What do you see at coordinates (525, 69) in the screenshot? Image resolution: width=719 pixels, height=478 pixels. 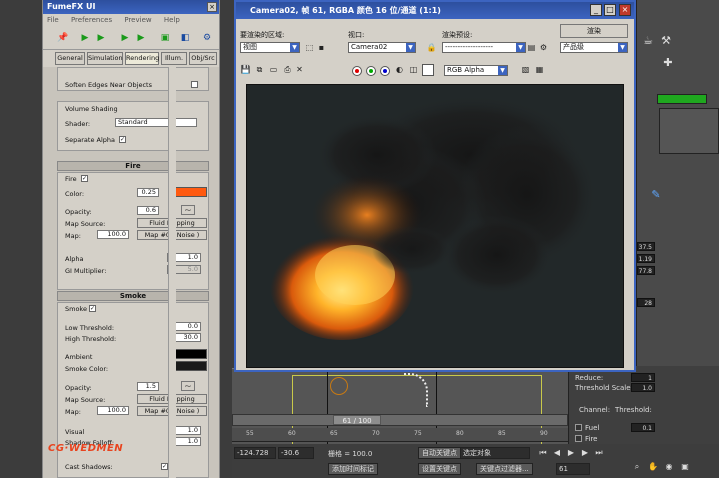 I see `channel-display-icon: ▧` at bounding box center [525, 69].